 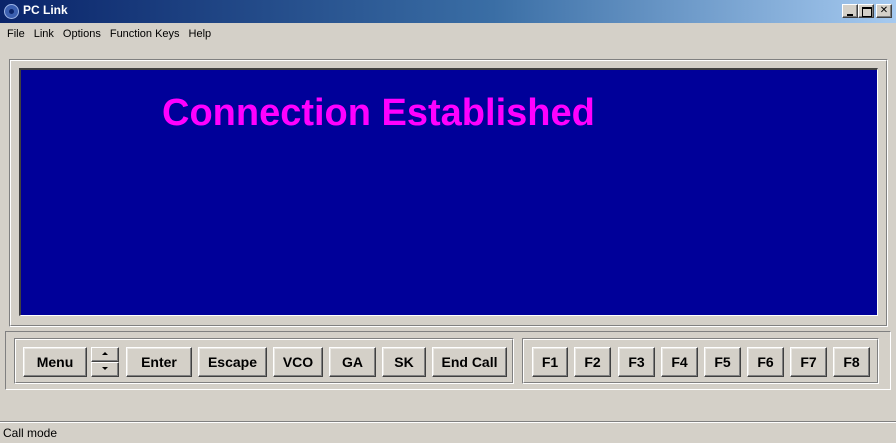 What do you see at coordinates (11, 11) in the screenshot?
I see `app-icon` at bounding box center [11, 11].